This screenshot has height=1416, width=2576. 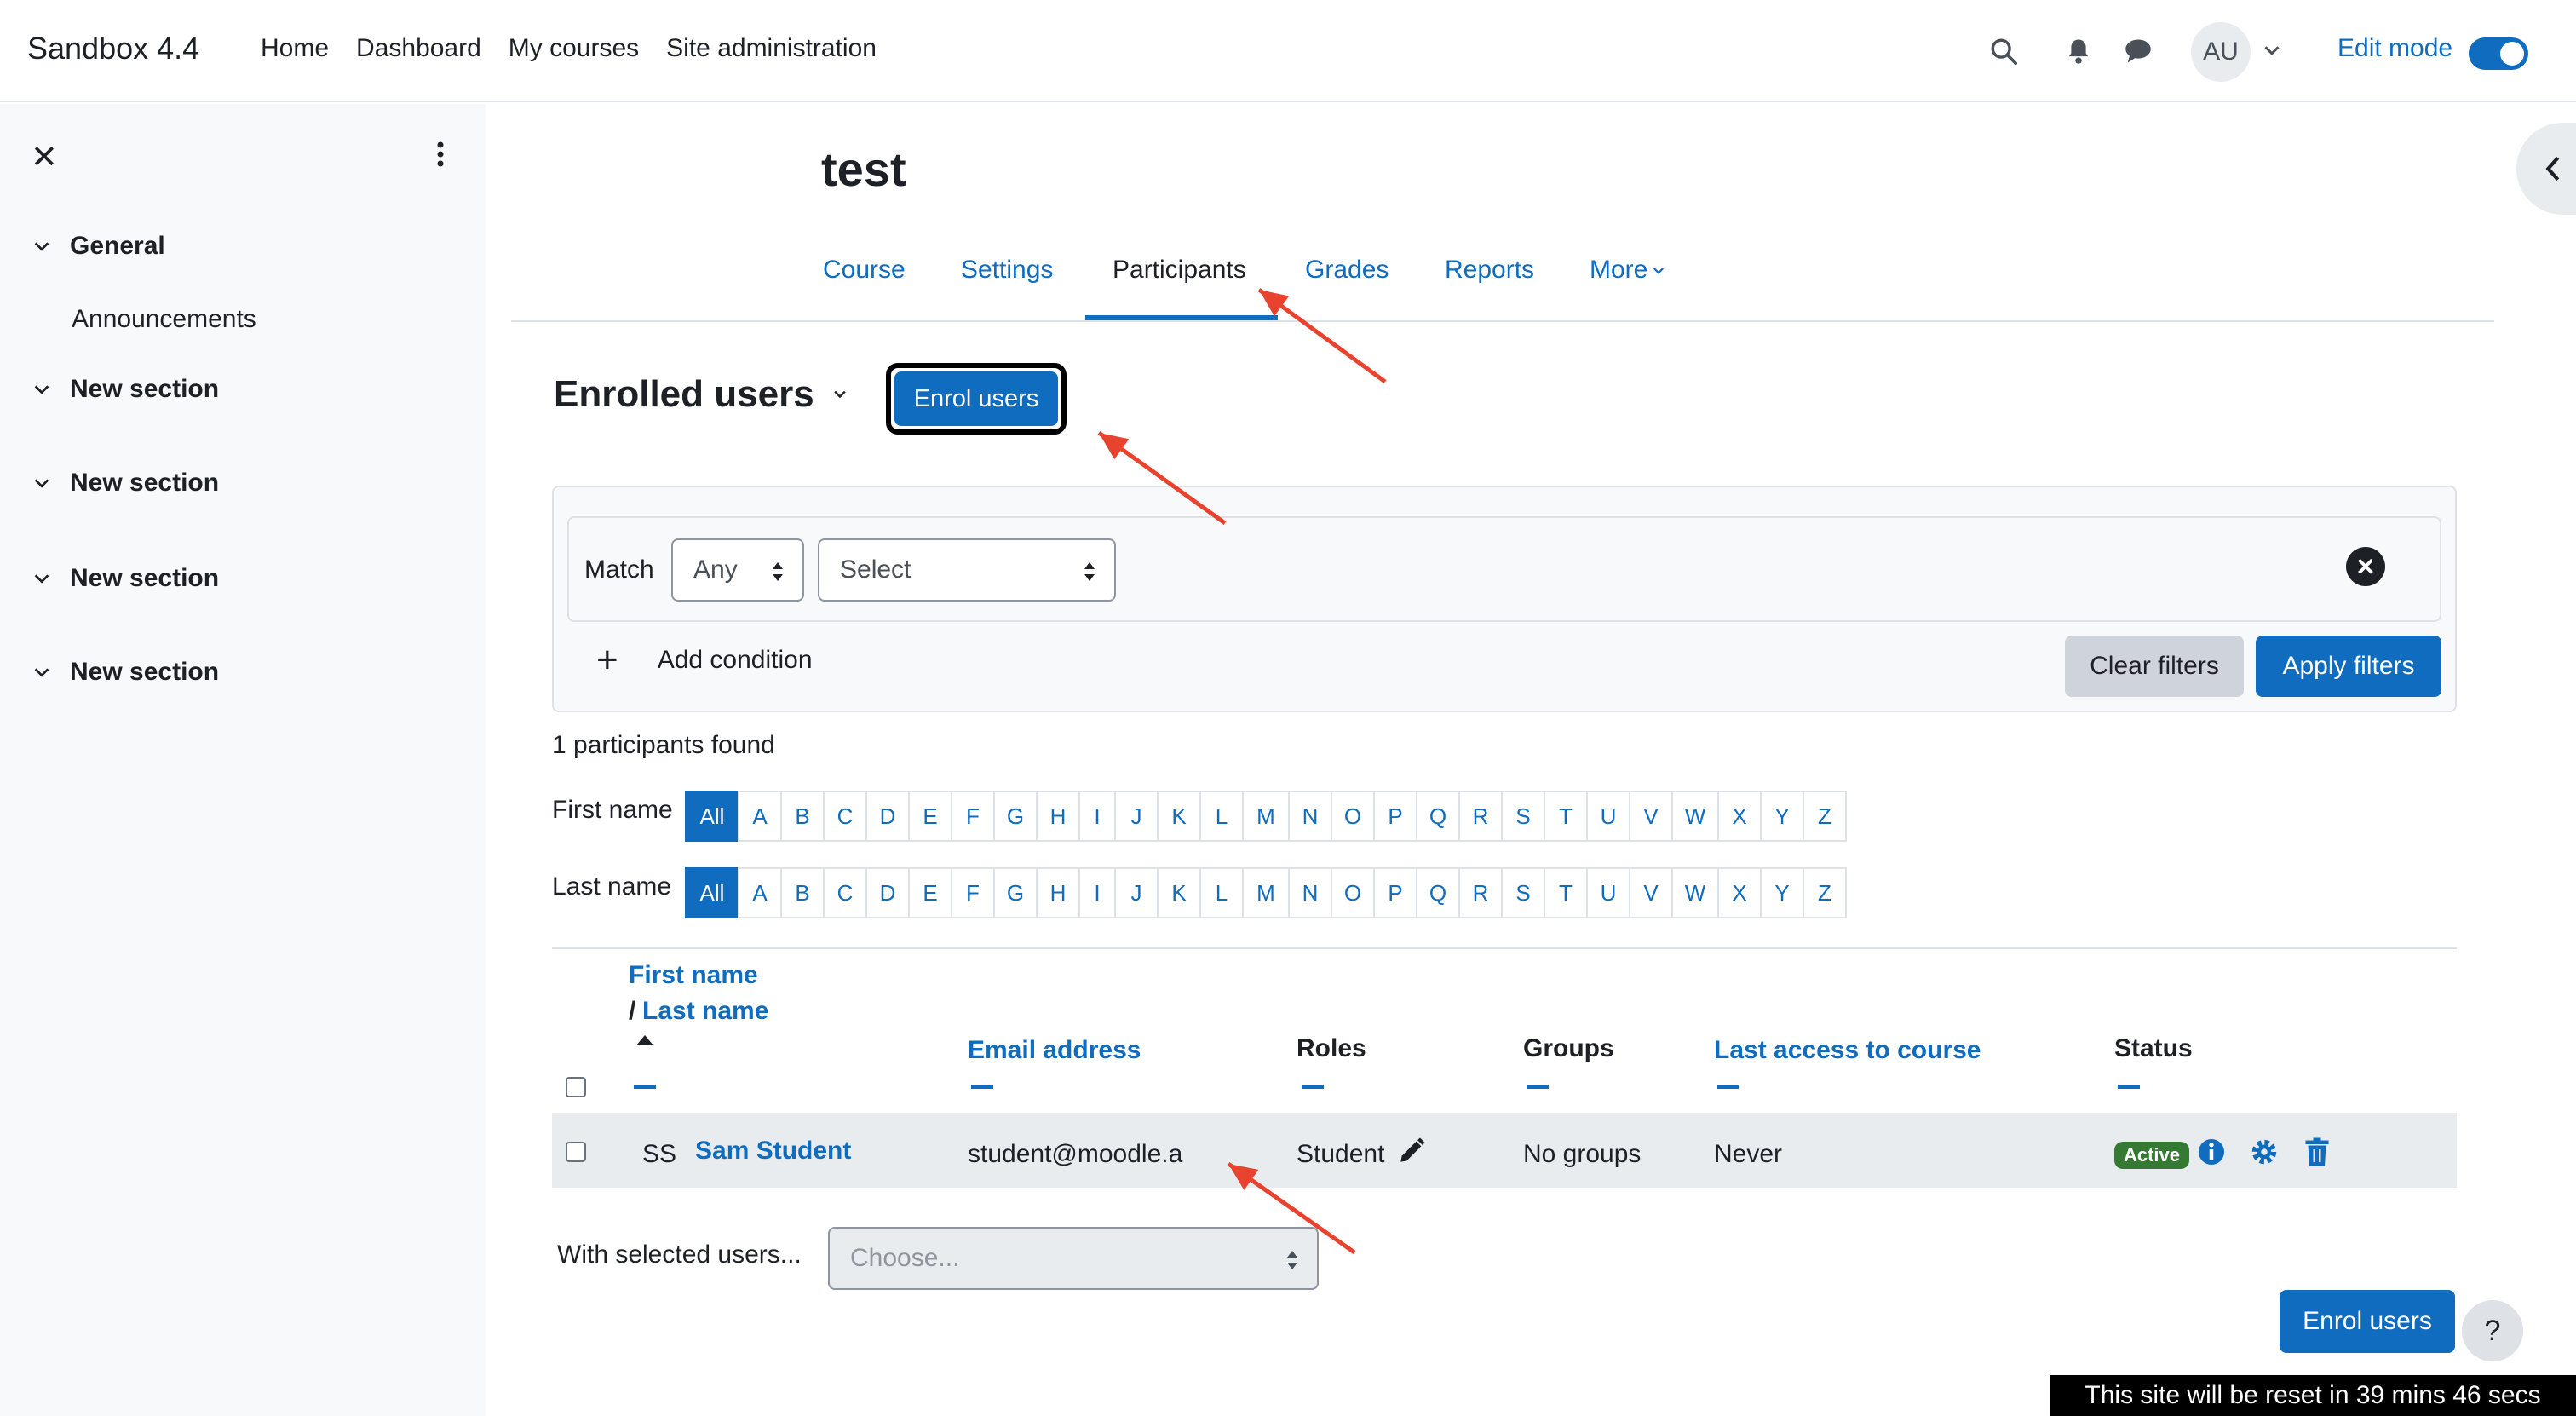 I want to click on first-name-initial-a: A, so click(x=760, y=816).